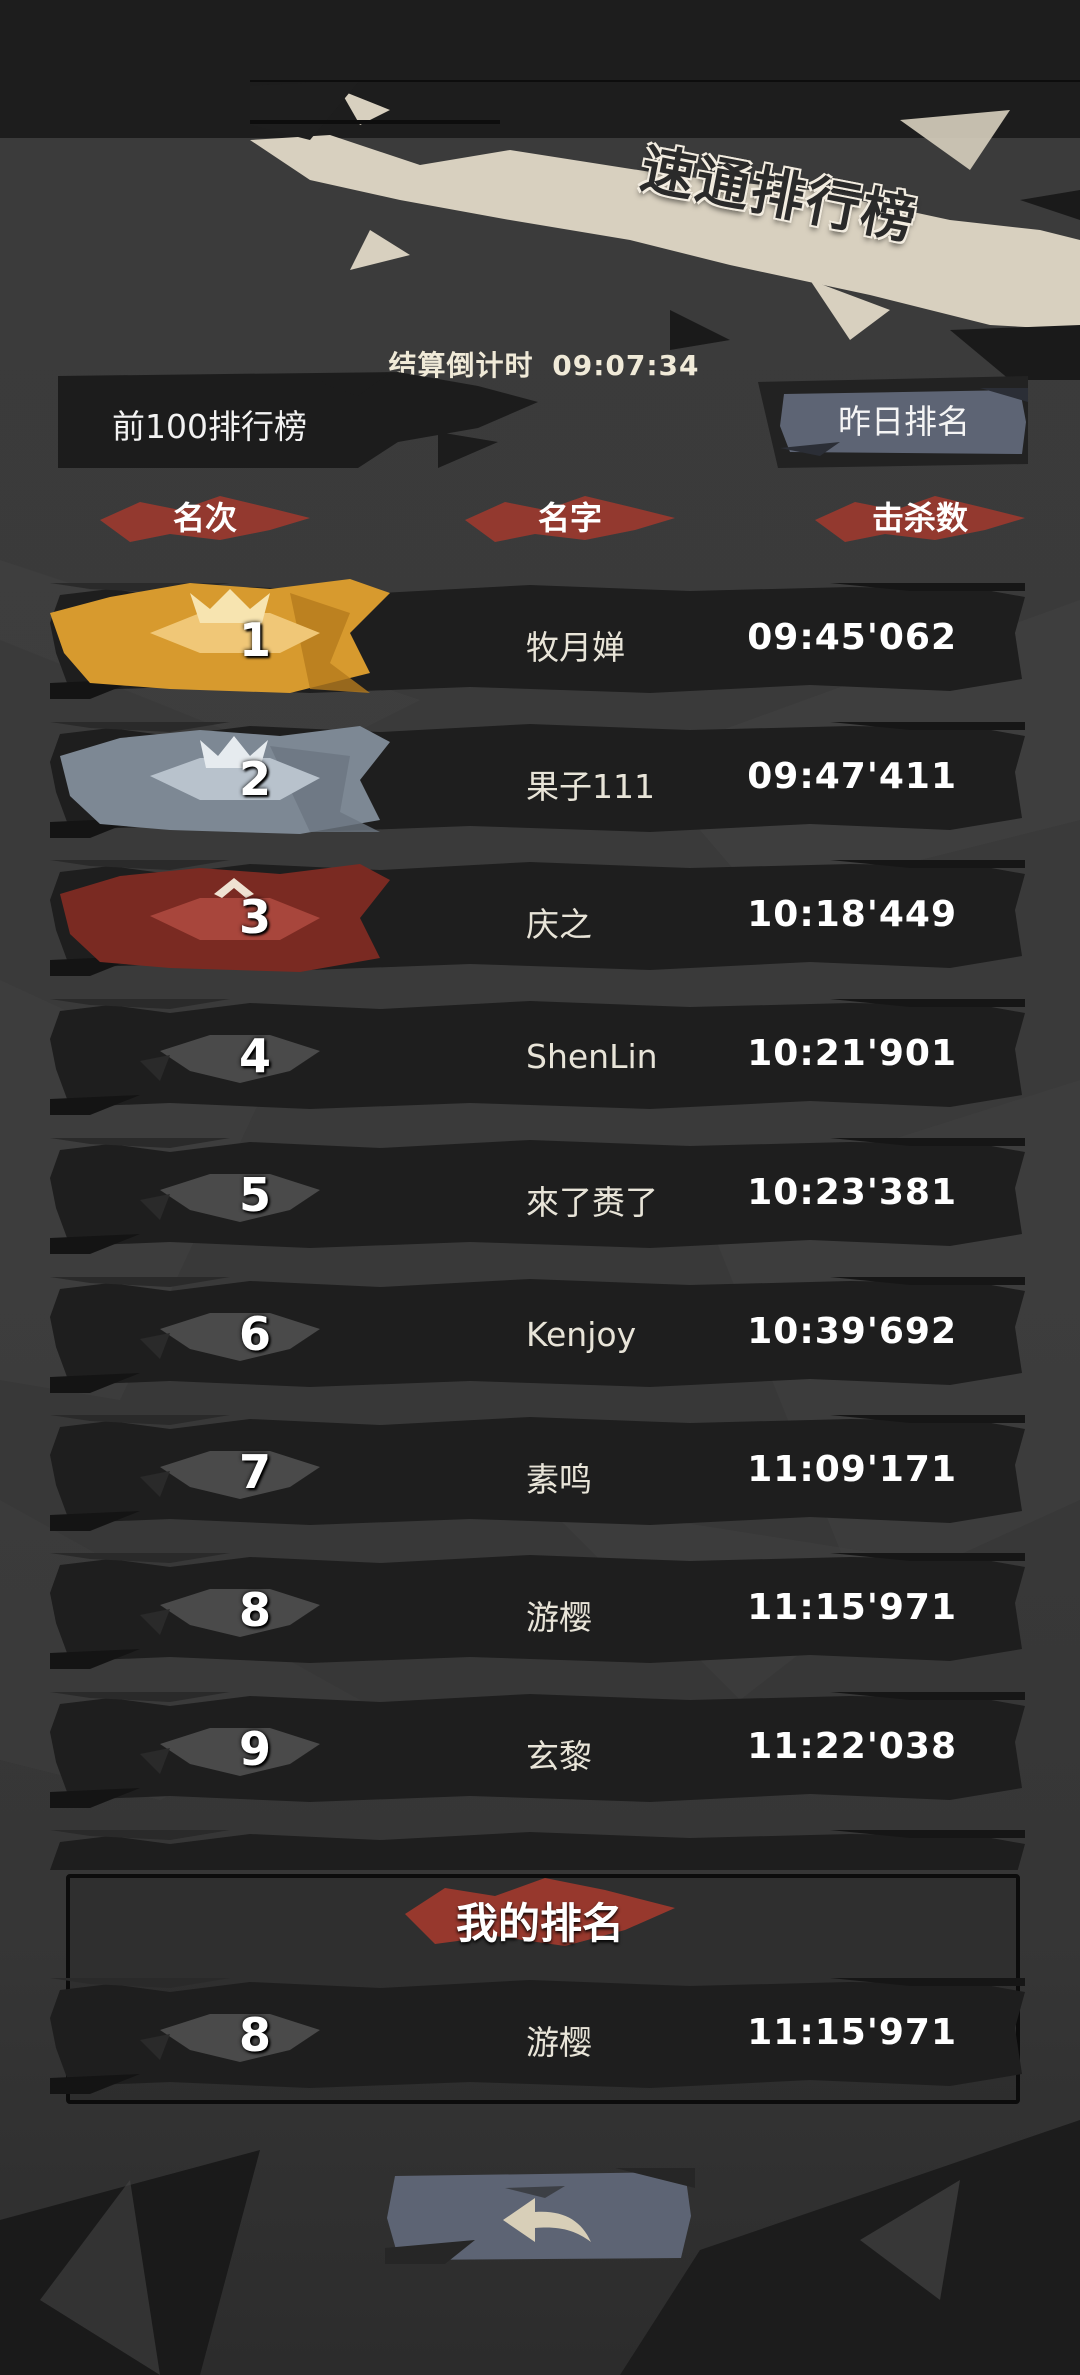 Image resolution: width=1080 pixels, height=2375 pixels. I want to click on top100-tab: 前100排行榜, so click(209, 424).